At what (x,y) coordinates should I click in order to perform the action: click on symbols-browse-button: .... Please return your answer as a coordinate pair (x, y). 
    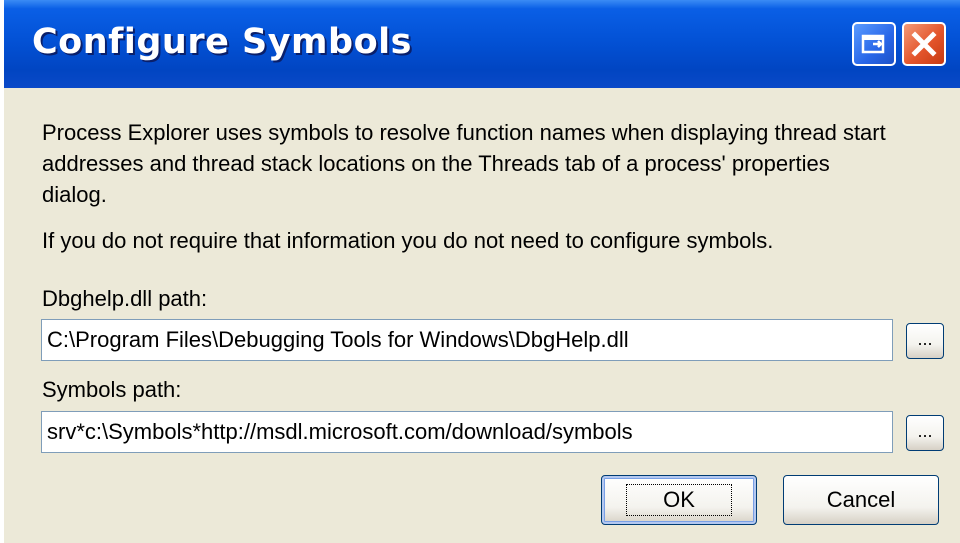
    Looking at the image, I should click on (925, 433).